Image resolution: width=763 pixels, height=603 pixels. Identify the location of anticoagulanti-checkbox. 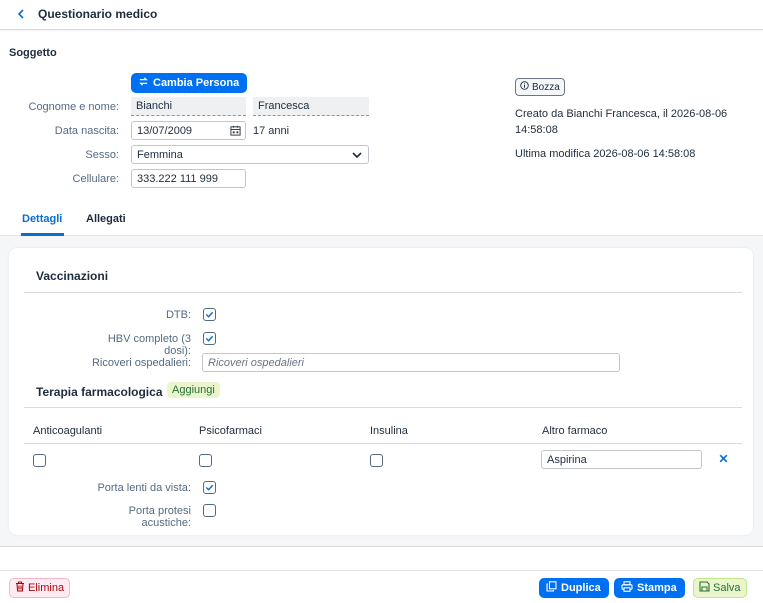
(39, 460).